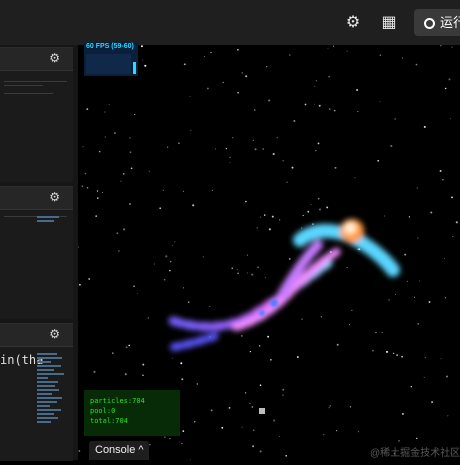 Image resolution: width=460 pixels, height=465 pixels. I want to click on console-toggle: Console ^, so click(119, 450).